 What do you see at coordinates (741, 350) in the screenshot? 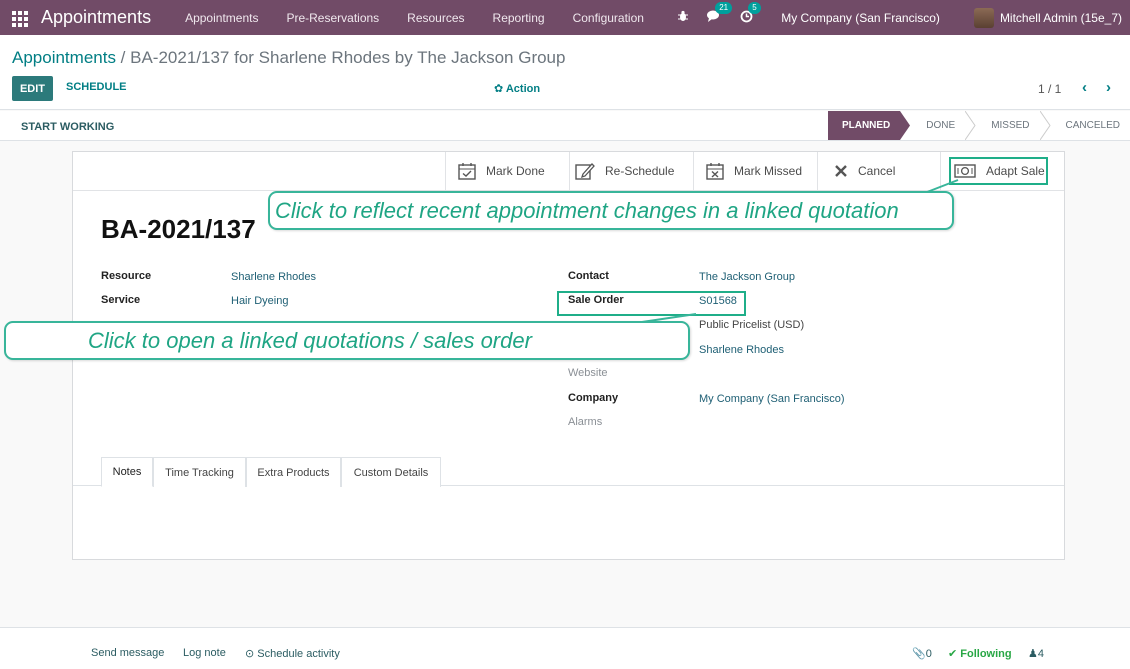
I see `responsible-person-field: Sharlene Rhodes` at bounding box center [741, 350].